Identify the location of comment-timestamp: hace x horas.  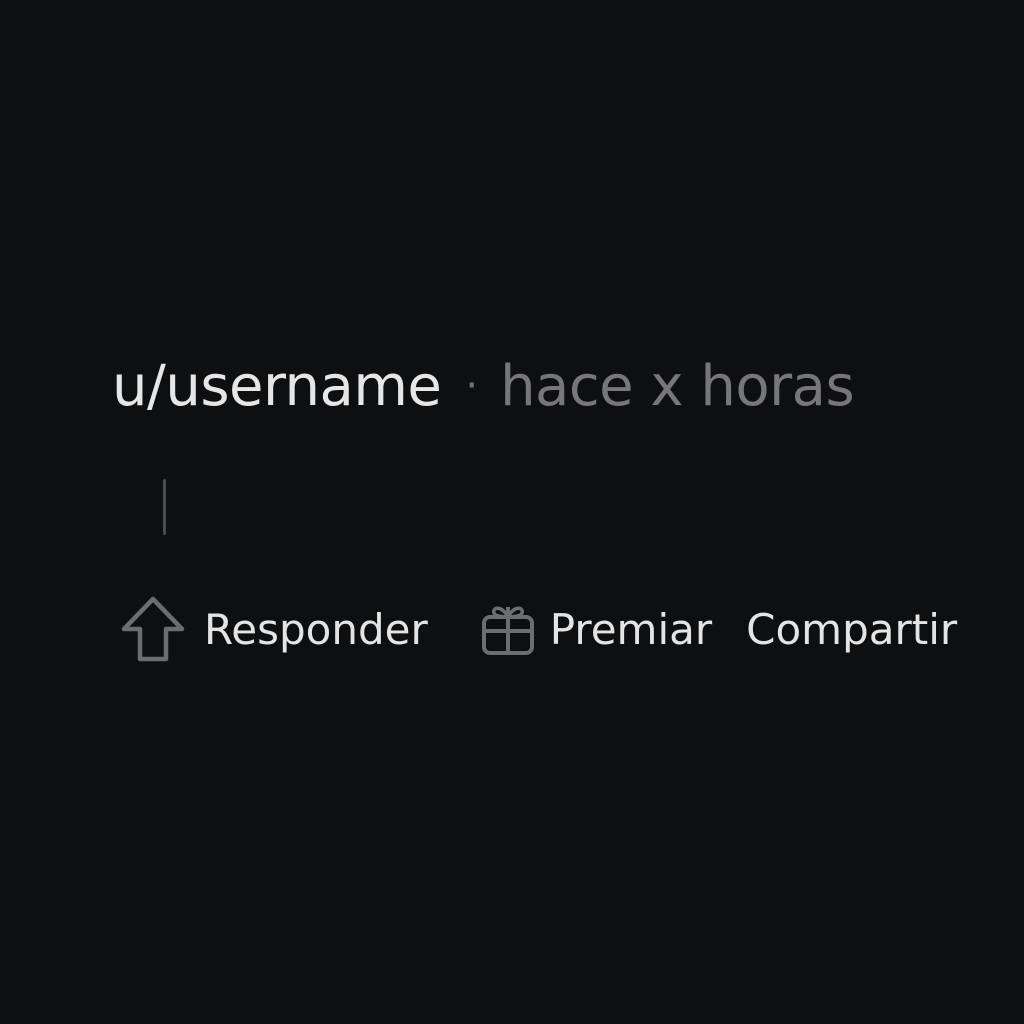
(677, 386).